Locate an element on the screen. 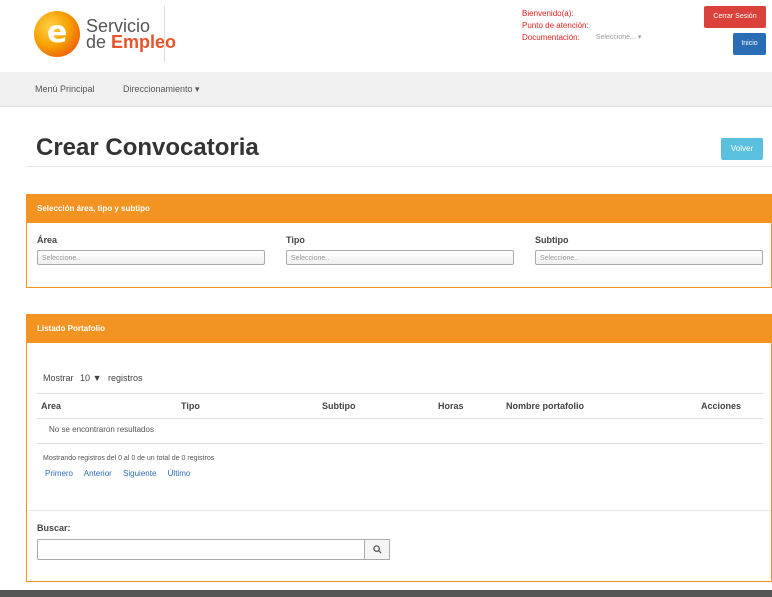 The height and width of the screenshot is (597, 772). back-button: Volver is located at coordinates (742, 149).